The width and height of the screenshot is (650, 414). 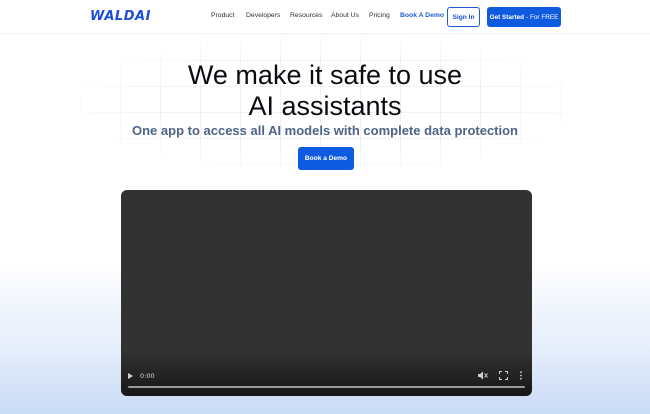 What do you see at coordinates (325, 75) in the screenshot?
I see `hero-title-line-1: We make it safe to use` at bounding box center [325, 75].